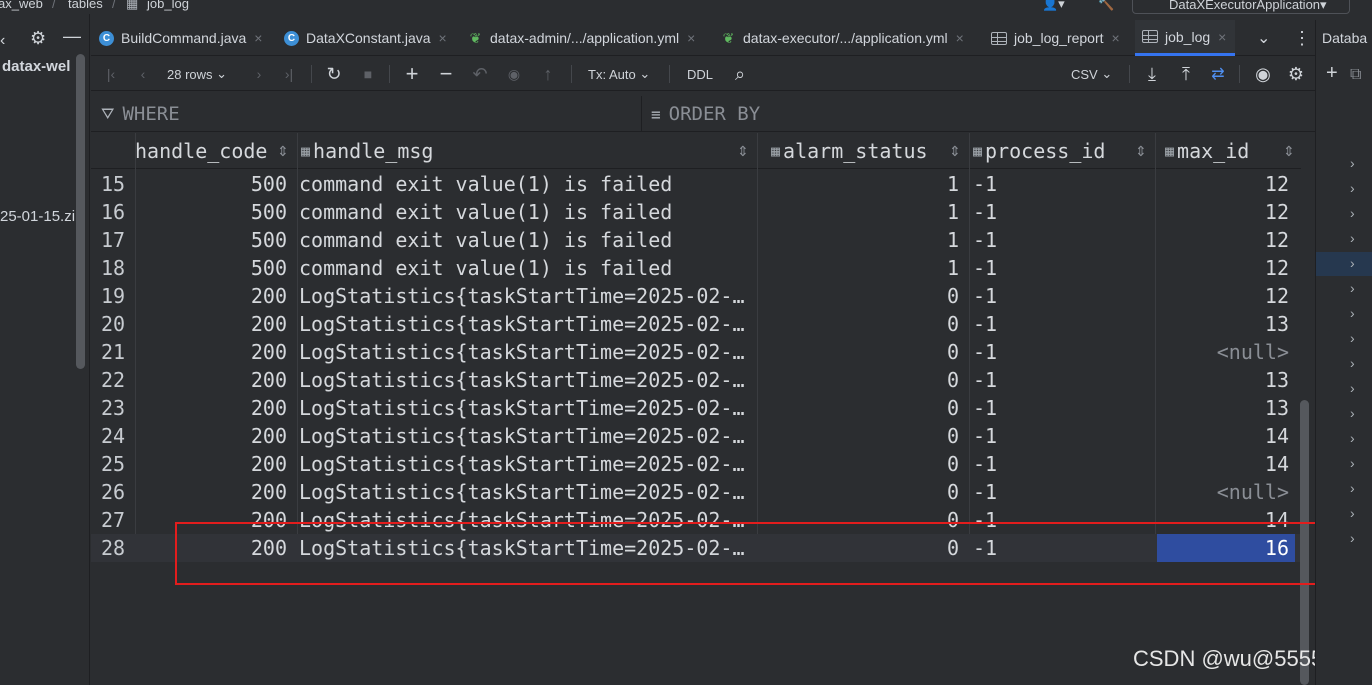  Describe the element at coordinates (548, 74) in the screenshot. I see `submit-icon: ↑` at that location.